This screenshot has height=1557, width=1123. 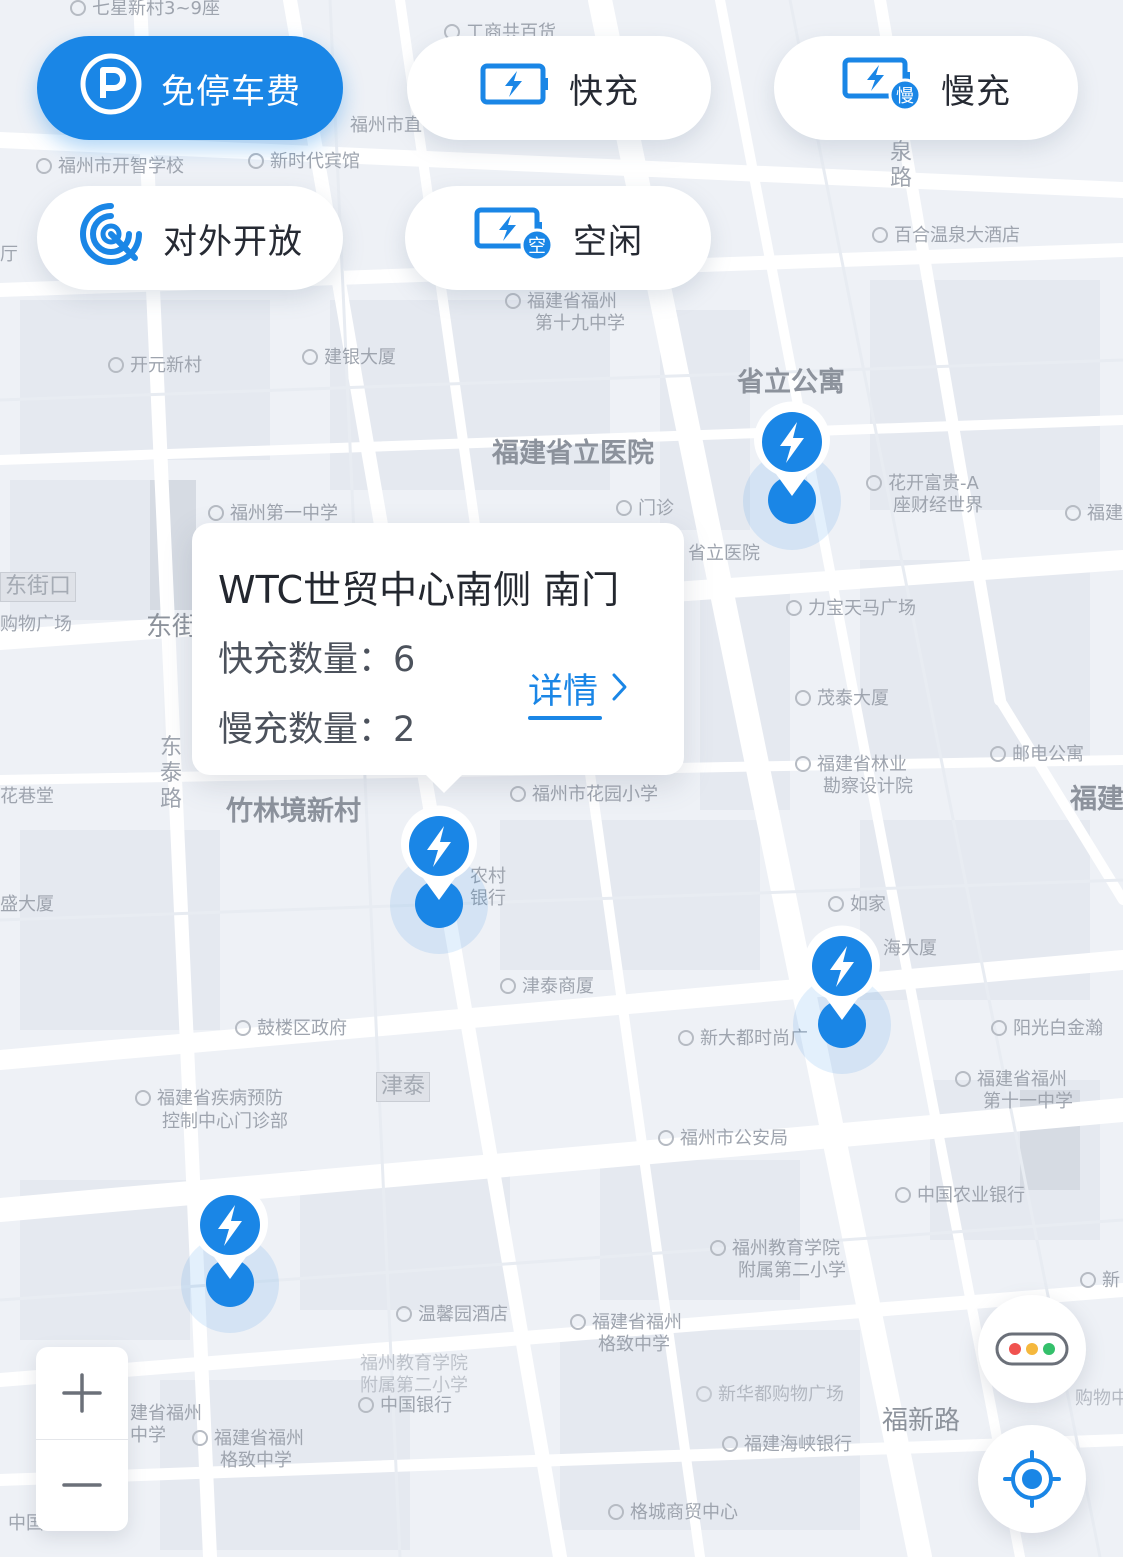 I want to click on slow-charge-icon: 慢, so click(x=882, y=88).